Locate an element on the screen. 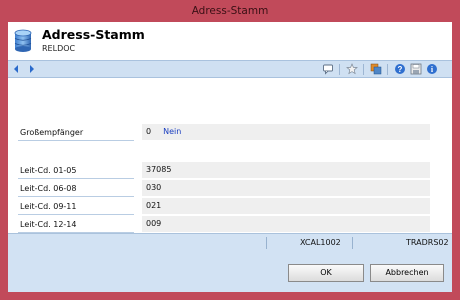 Image resolution: width=460 pixels, height=300 pixels. field-row-leit-cd-06-08: Leit-Cd. 06-08 030 is located at coordinates (230, 188).